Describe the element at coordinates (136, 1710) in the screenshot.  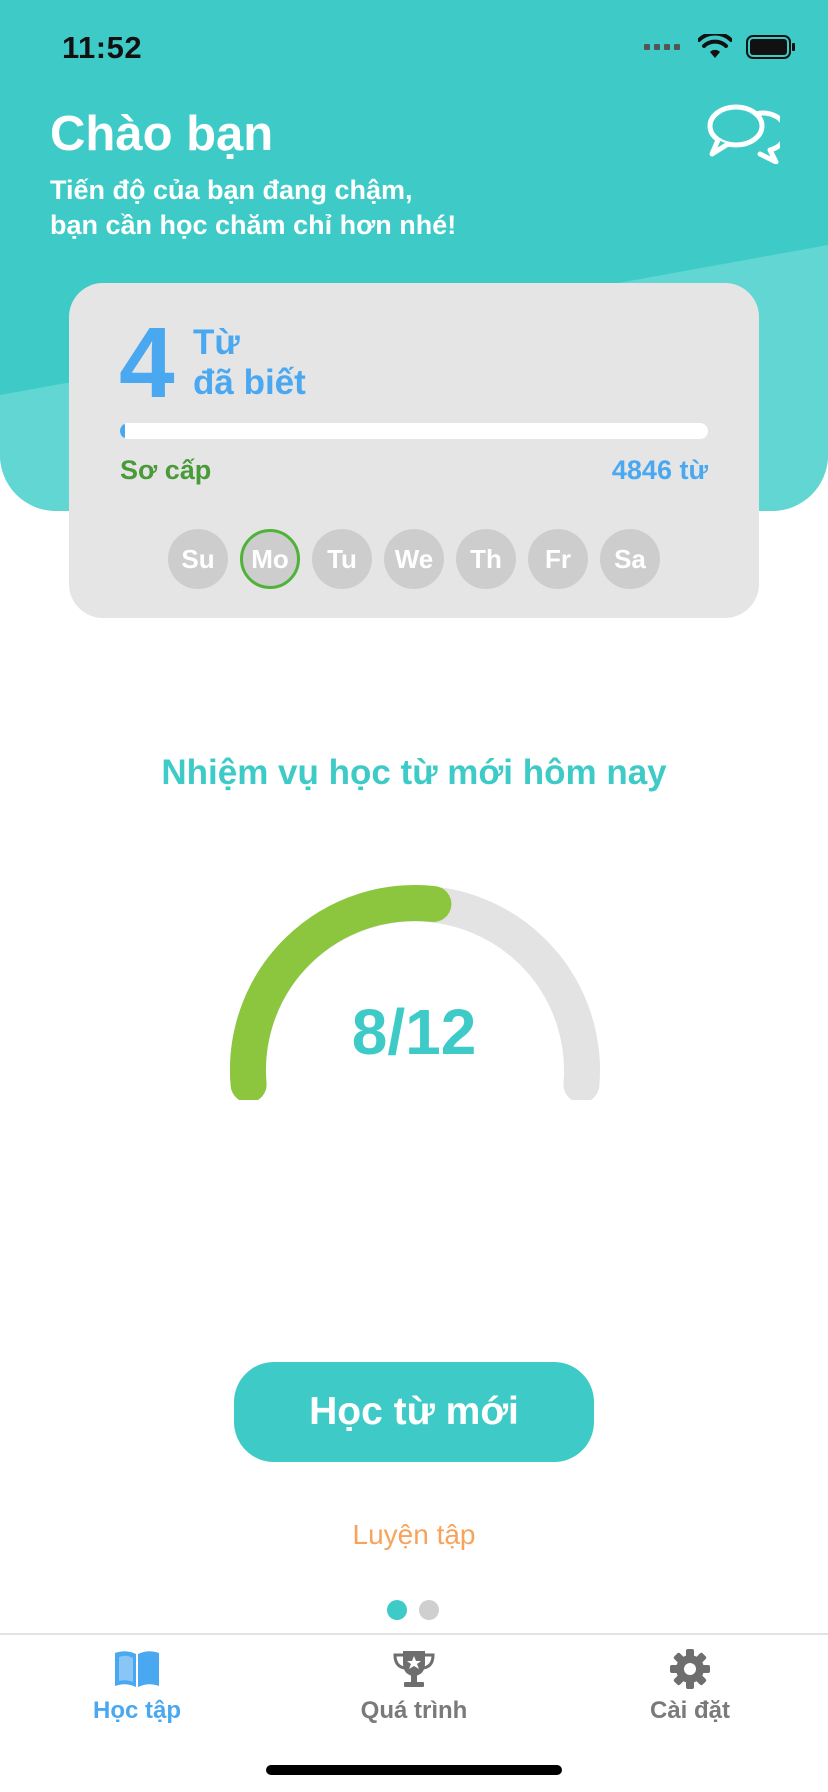
I see `tab-label-hoc-tap: Học tập` at that location.